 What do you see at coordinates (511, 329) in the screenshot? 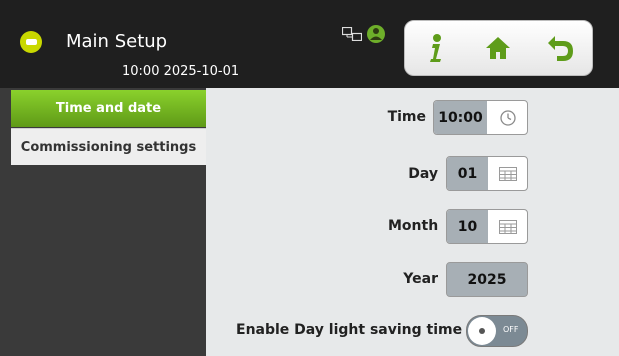
I see `toggle-state: OFF` at bounding box center [511, 329].